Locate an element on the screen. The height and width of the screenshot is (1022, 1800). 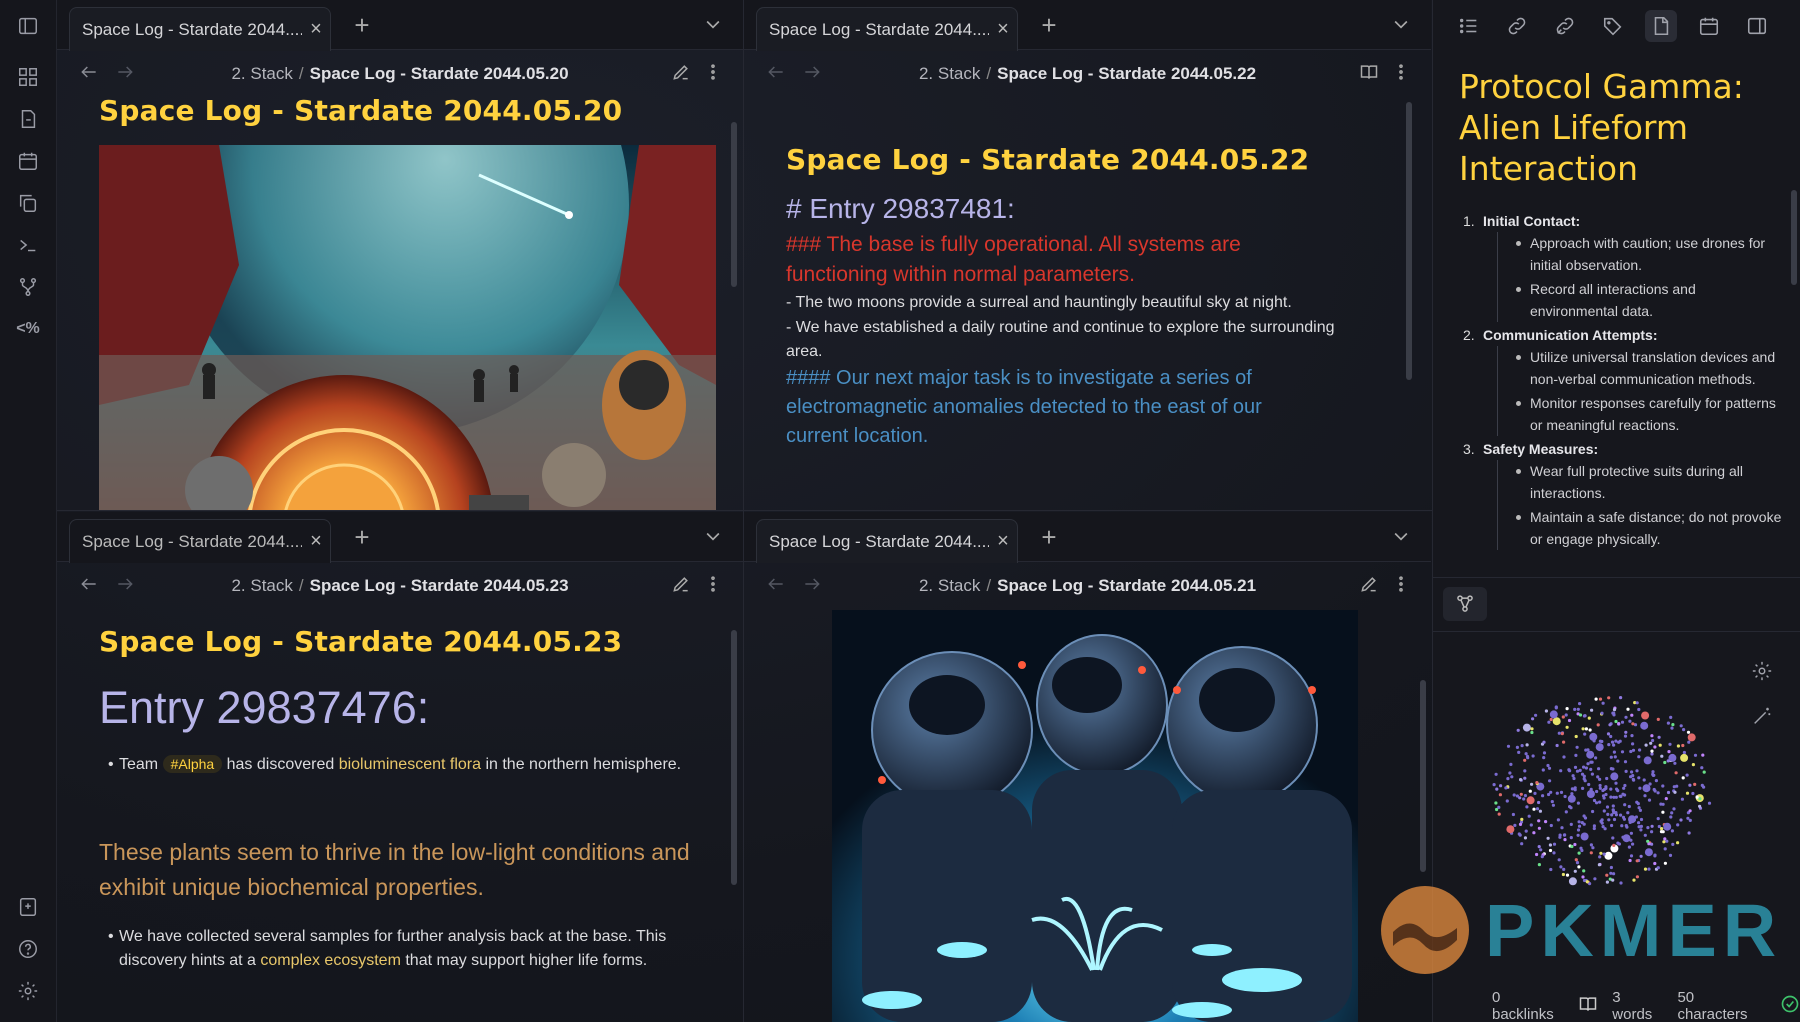
sidebar-toggle-icon is located at coordinates (28, 26).